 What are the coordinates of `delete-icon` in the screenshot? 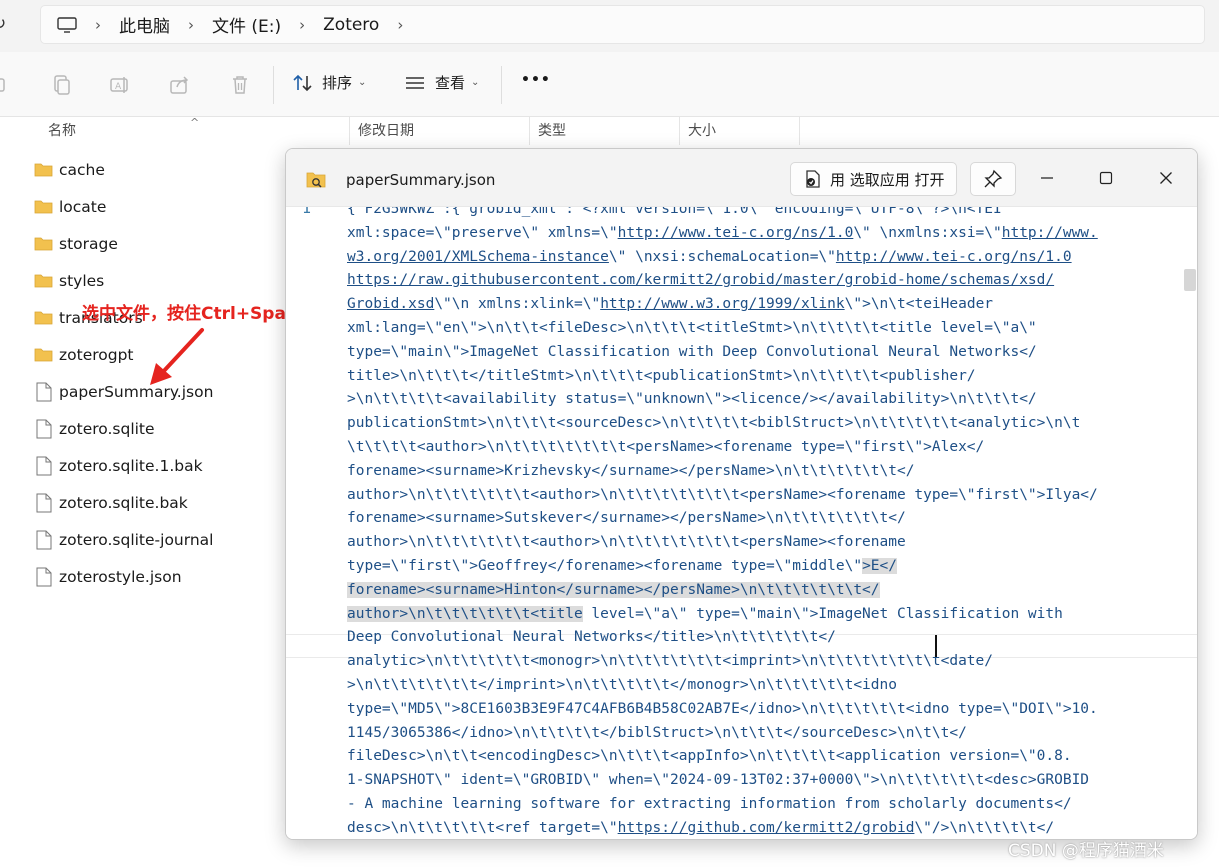 It's located at (240, 85).